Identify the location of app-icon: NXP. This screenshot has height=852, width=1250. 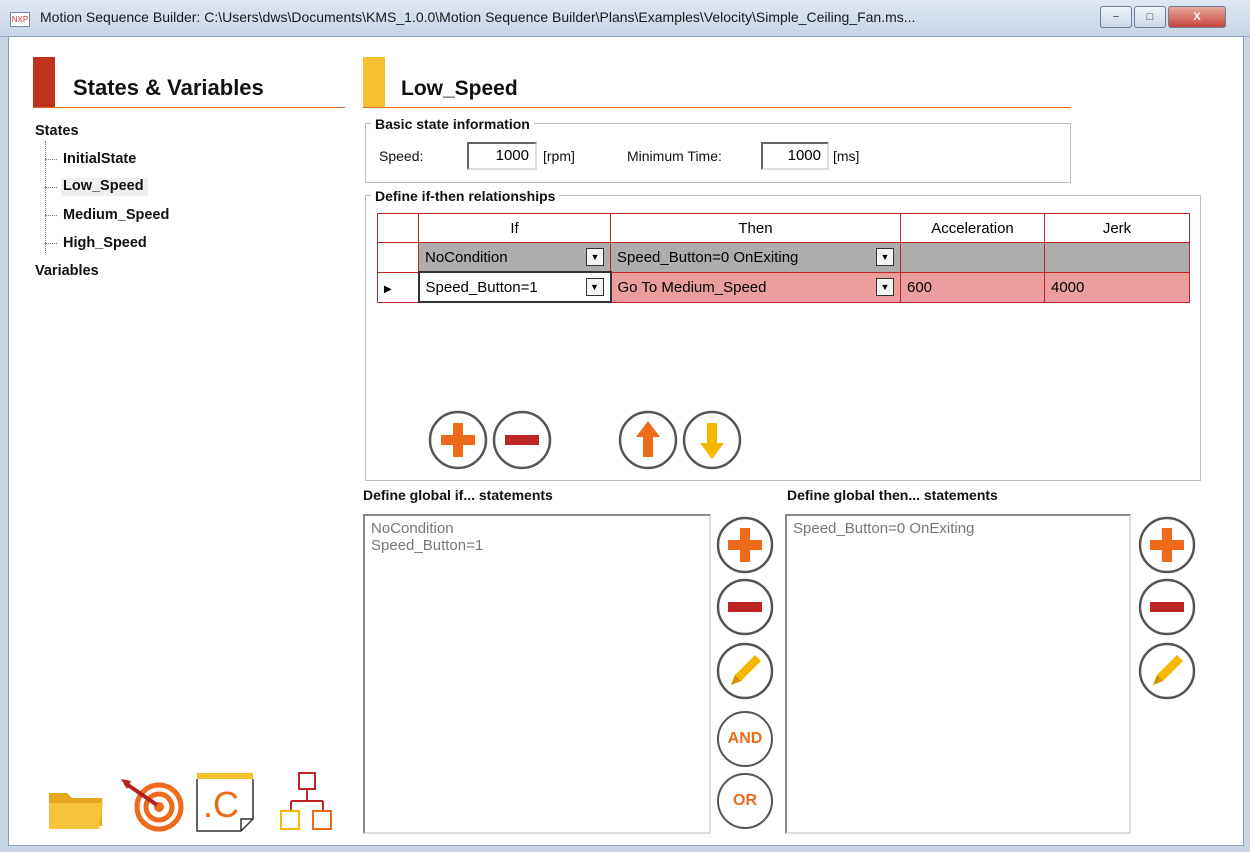
(20, 19).